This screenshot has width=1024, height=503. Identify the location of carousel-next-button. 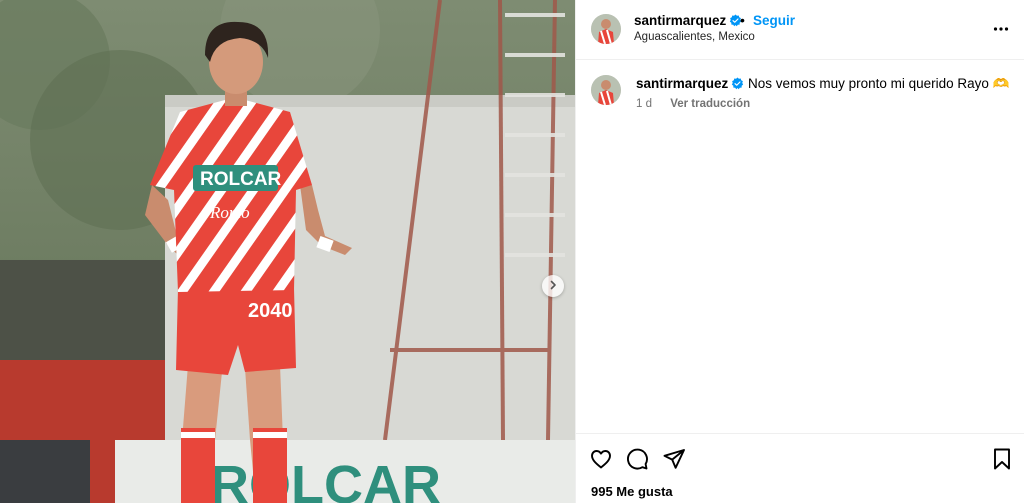
(553, 286).